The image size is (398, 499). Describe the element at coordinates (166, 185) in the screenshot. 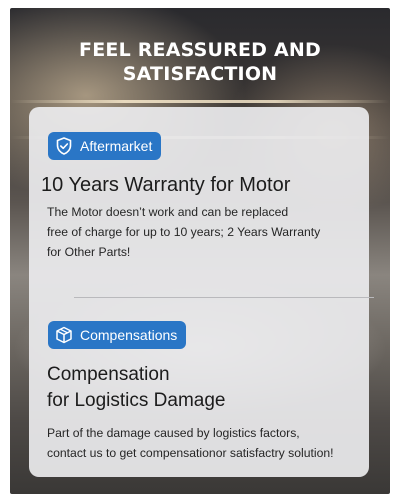

I see `warranty-title: 10 Years Warranty for Motor` at that location.